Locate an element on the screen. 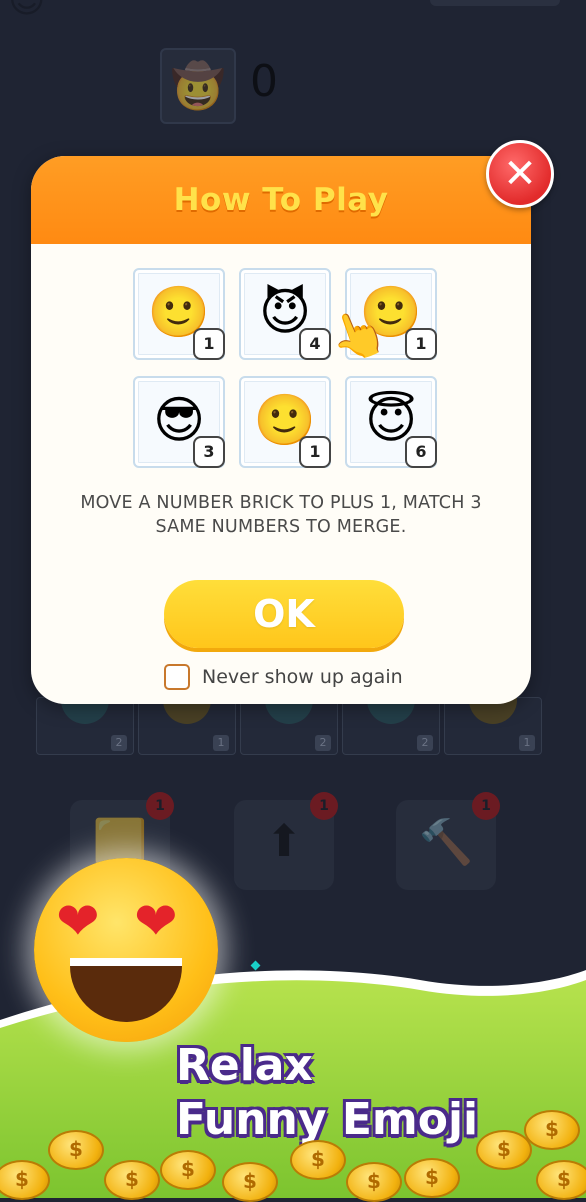  dialog-title: How To Play is located at coordinates (281, 200).